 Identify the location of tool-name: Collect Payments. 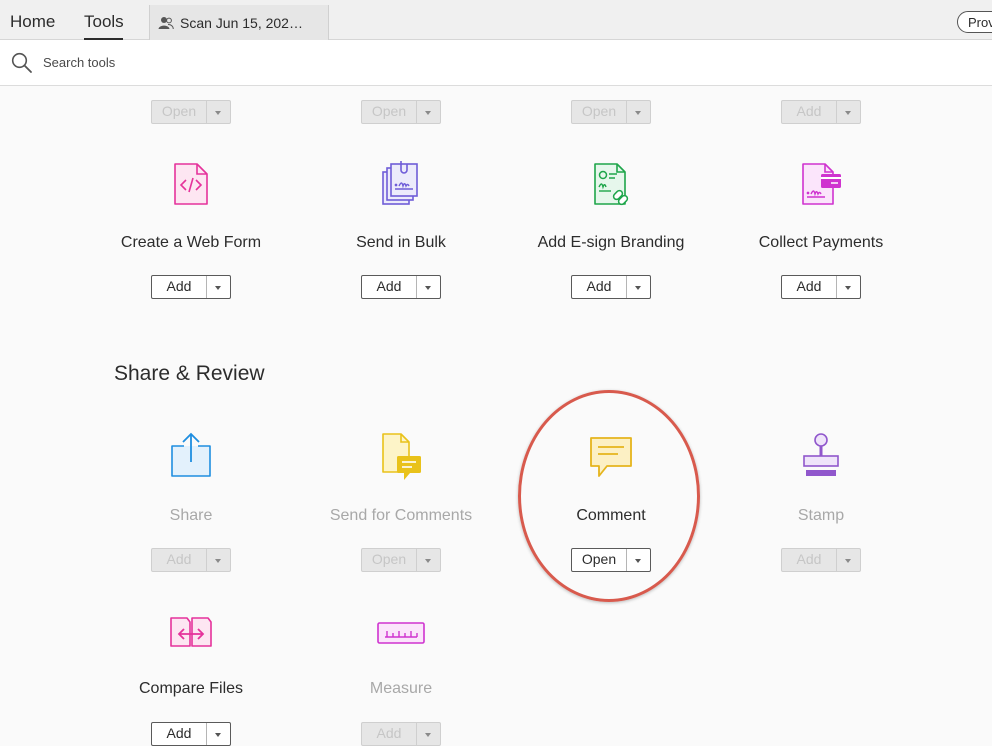
(821, 242).